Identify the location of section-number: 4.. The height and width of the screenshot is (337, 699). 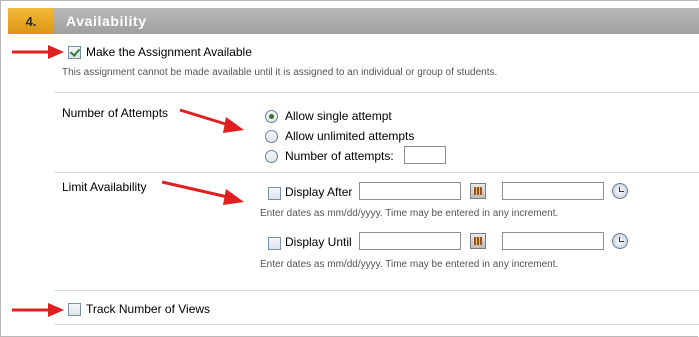
(31, 21).